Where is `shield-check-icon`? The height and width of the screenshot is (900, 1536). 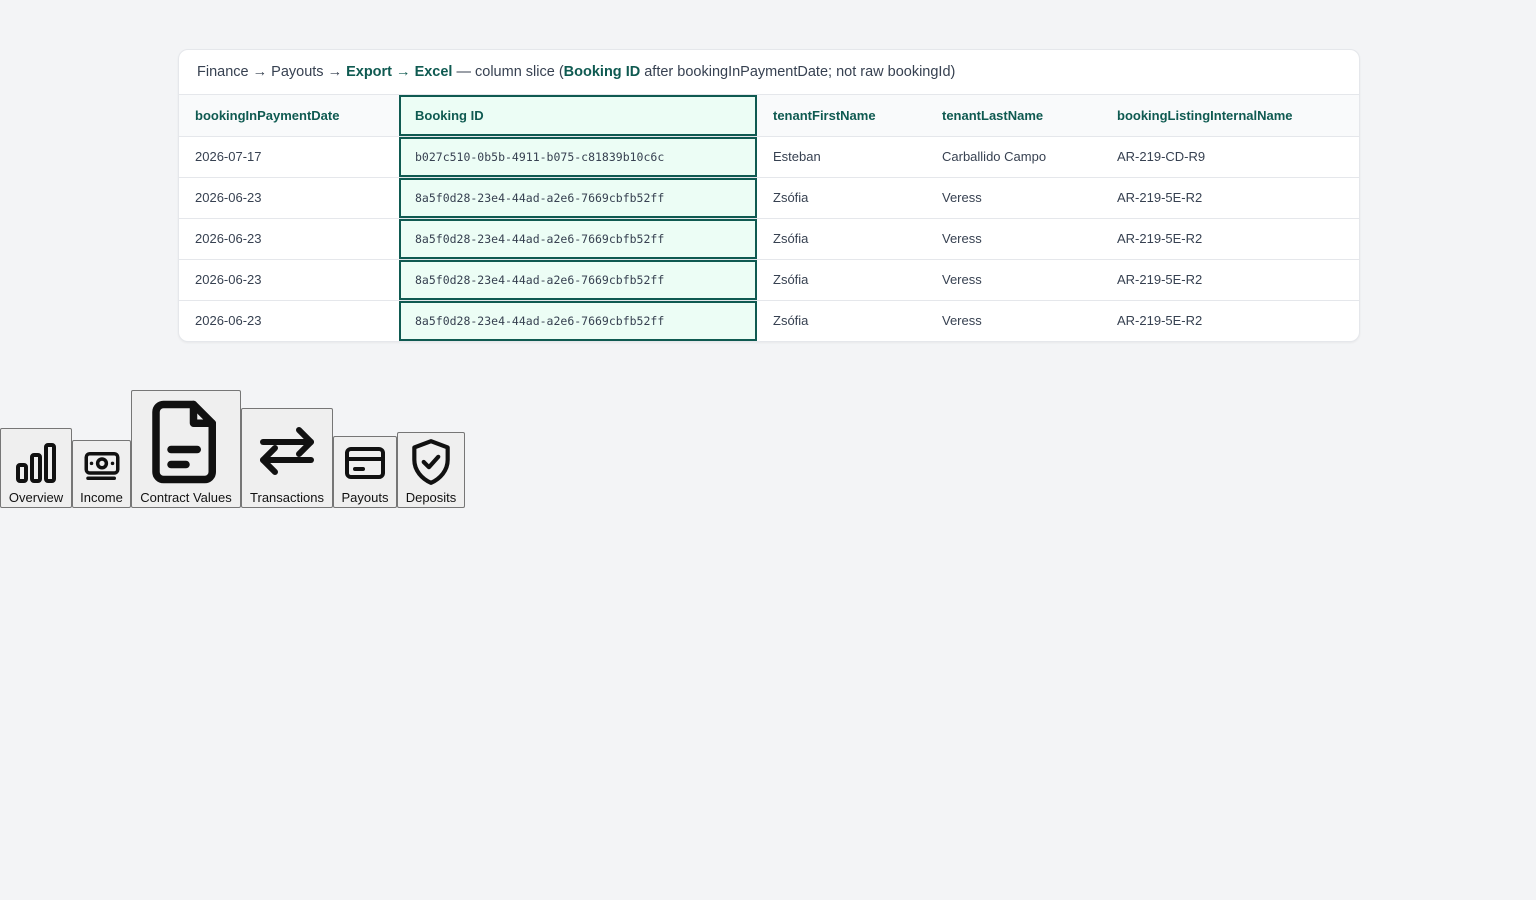
shield-check-icon is located at coordinates (431, 462).